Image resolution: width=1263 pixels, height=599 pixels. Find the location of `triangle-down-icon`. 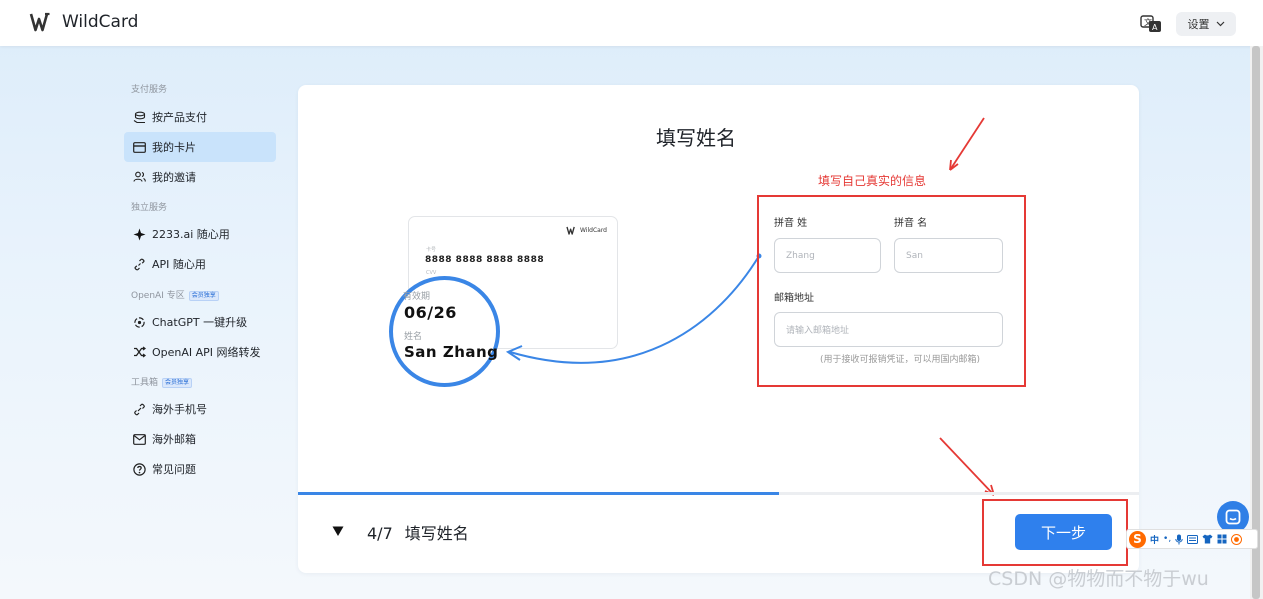

triangle-down-icon is located at coordinates (338, 531).